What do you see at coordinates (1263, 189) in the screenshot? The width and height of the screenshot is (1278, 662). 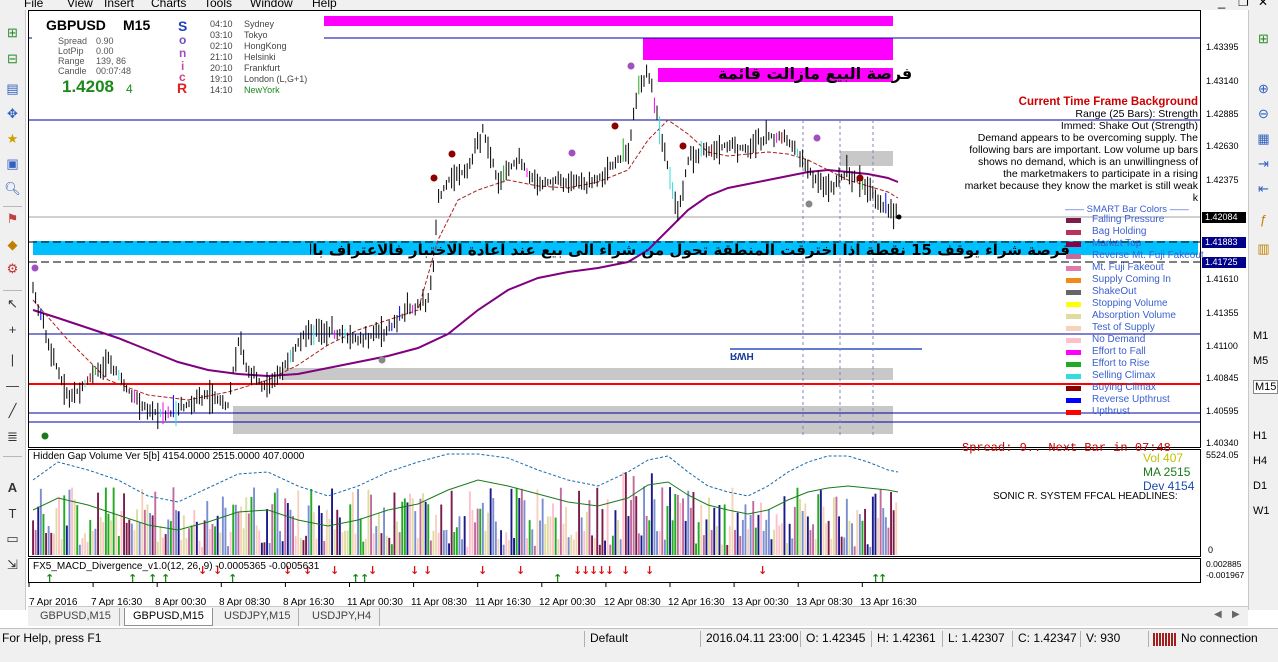 I see `shift-icon: ⇤` at bounding box center [1263, 189].